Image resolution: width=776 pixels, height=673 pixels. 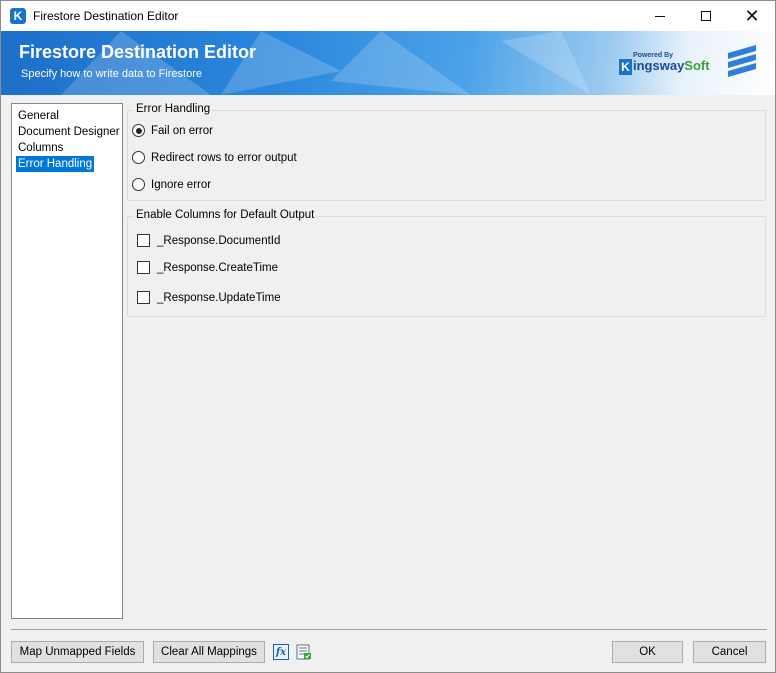 I want to click on updatetime-column-option: _Response.UpdateTime, so click(x=209, y=297).